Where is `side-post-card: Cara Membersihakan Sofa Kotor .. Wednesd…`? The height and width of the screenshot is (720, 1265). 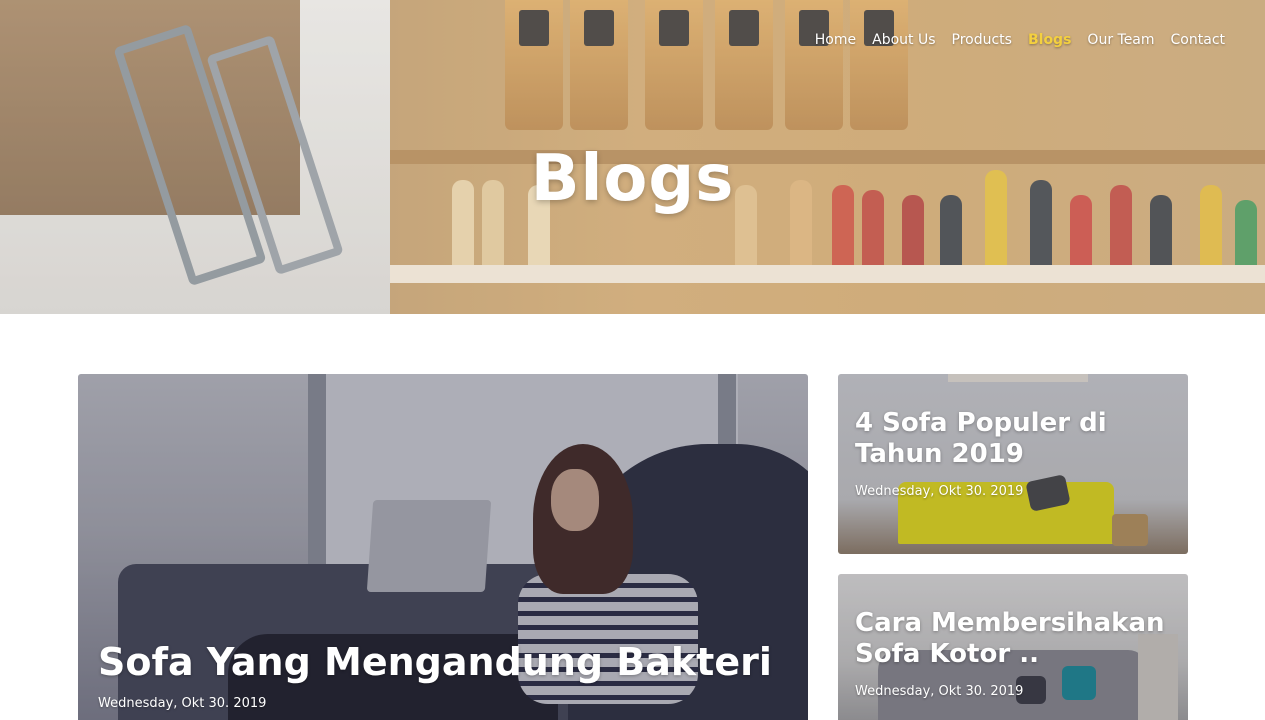
side-post-card: Cara Membersihakan Sofa Kotor .. Wednesd… is located at coordinates (1013, 647).